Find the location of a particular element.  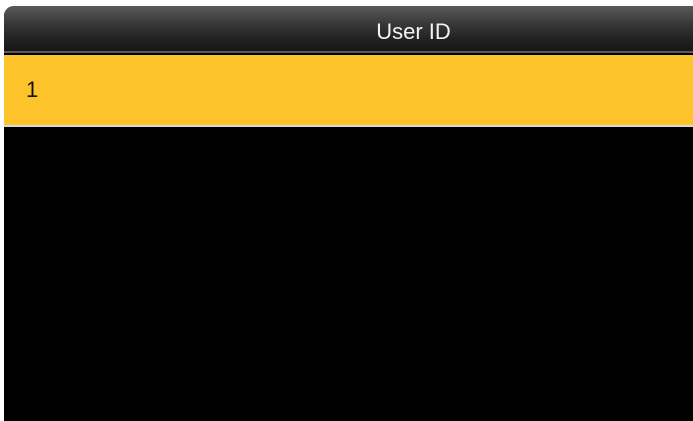

title-bar: User ID is located at coordinates (348, 29).